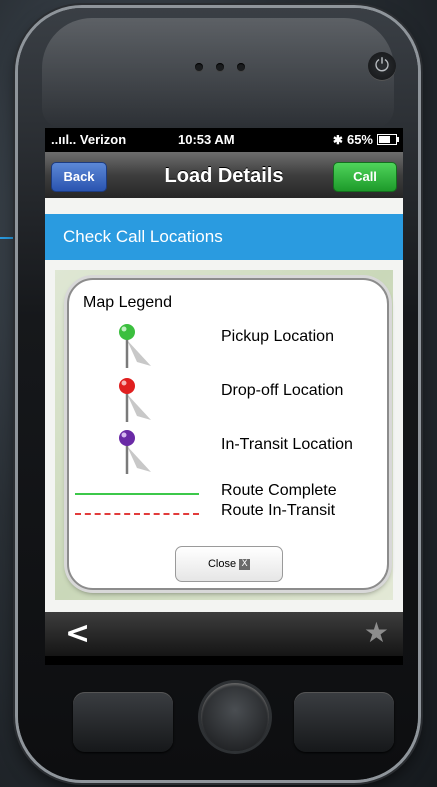 This screenshot has height=787, width=437. Describe the element at coordinates (287, 444) in the screenshot. I see `legend-in-transit-label: In-Transit Location` at that location.